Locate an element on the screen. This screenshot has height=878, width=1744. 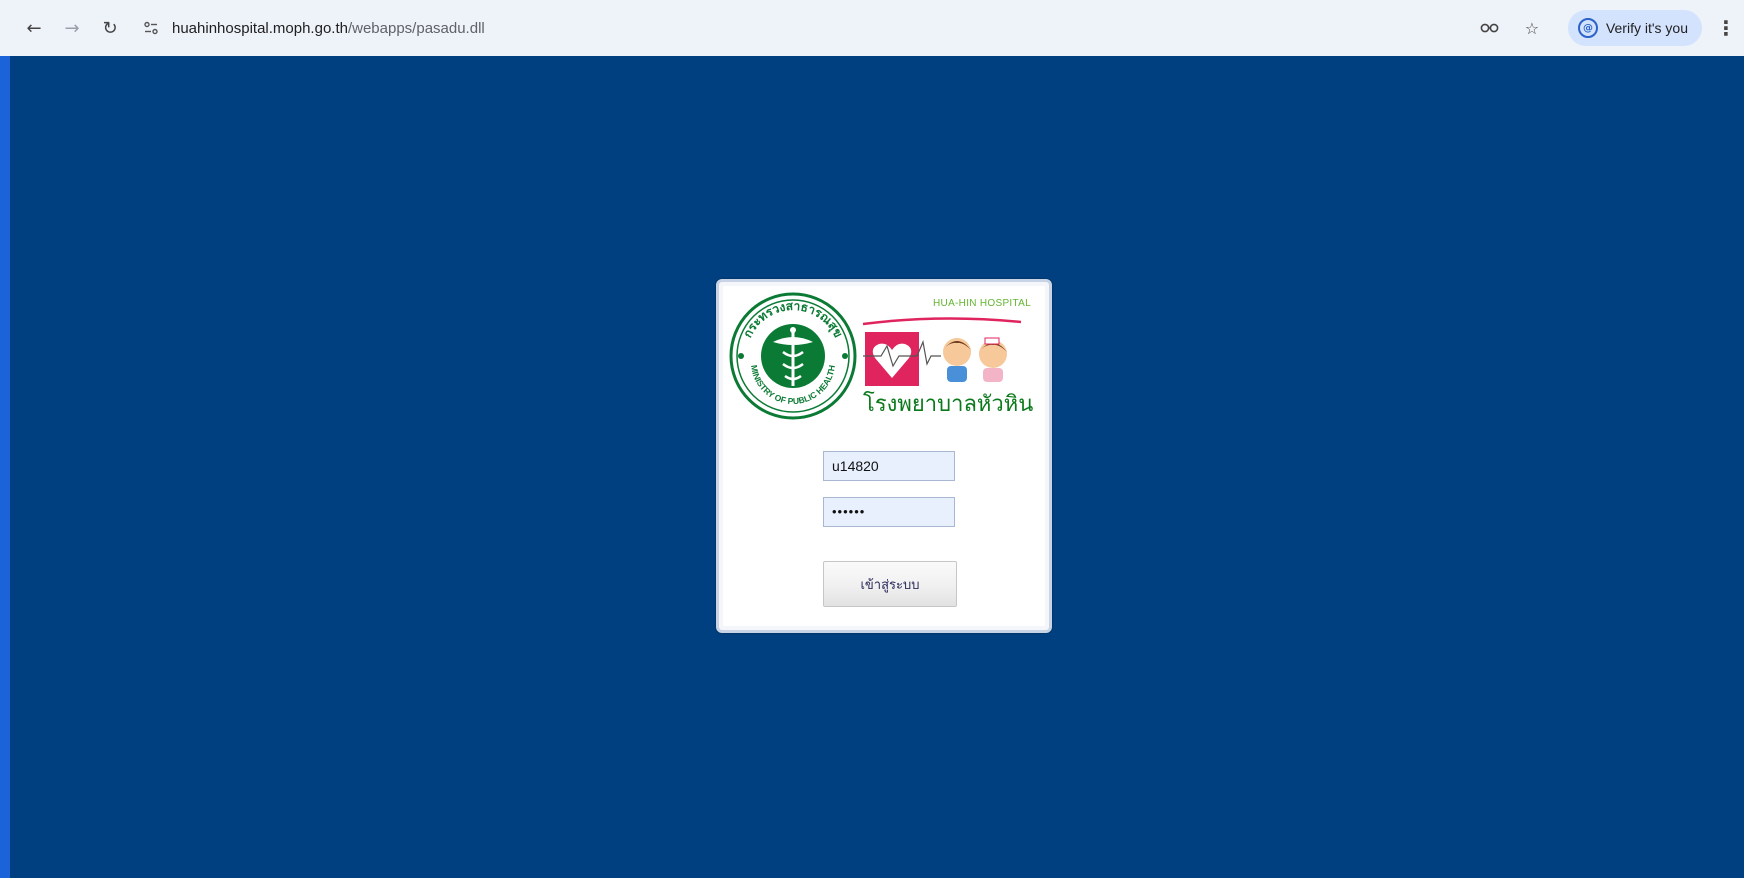
url-host: huahinhospital.moph.go.th is located at coordinates (260, 28).